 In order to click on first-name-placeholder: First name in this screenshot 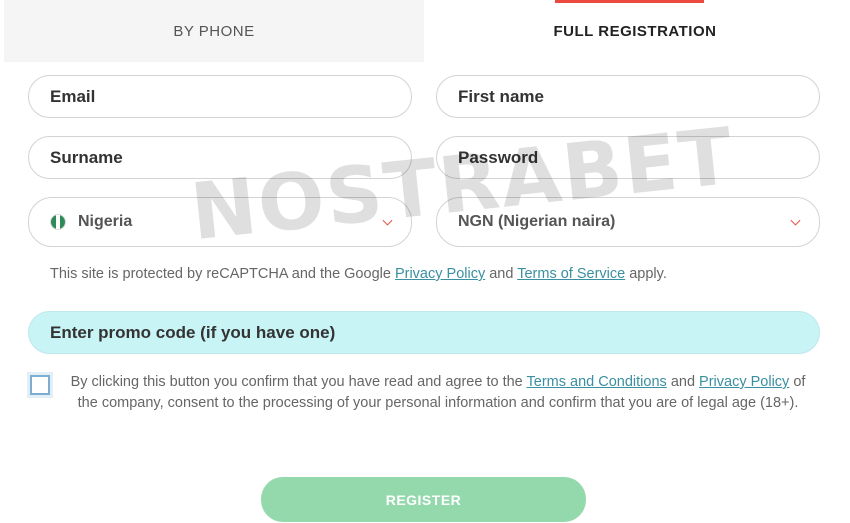, I will do `click(501, 96)`.